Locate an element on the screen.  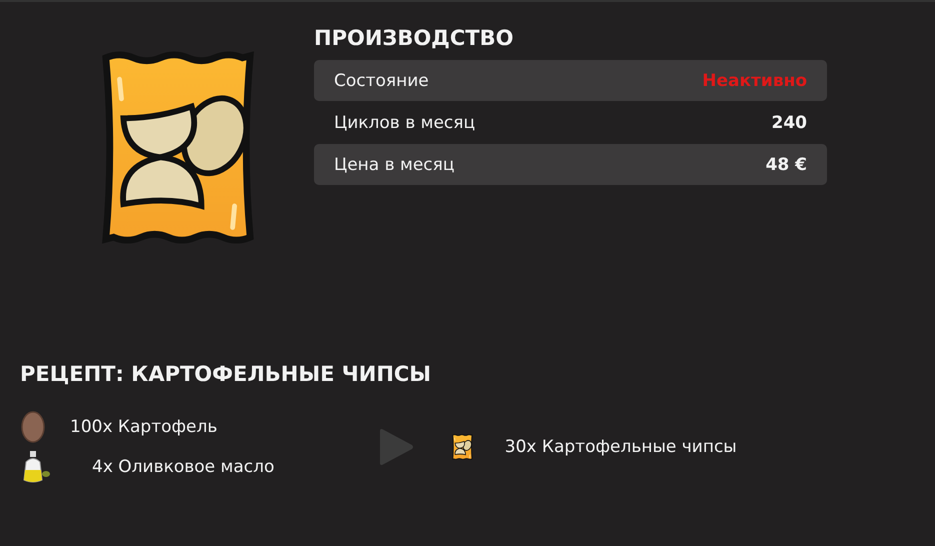
potato-icon is located at coordinates (33, 427).